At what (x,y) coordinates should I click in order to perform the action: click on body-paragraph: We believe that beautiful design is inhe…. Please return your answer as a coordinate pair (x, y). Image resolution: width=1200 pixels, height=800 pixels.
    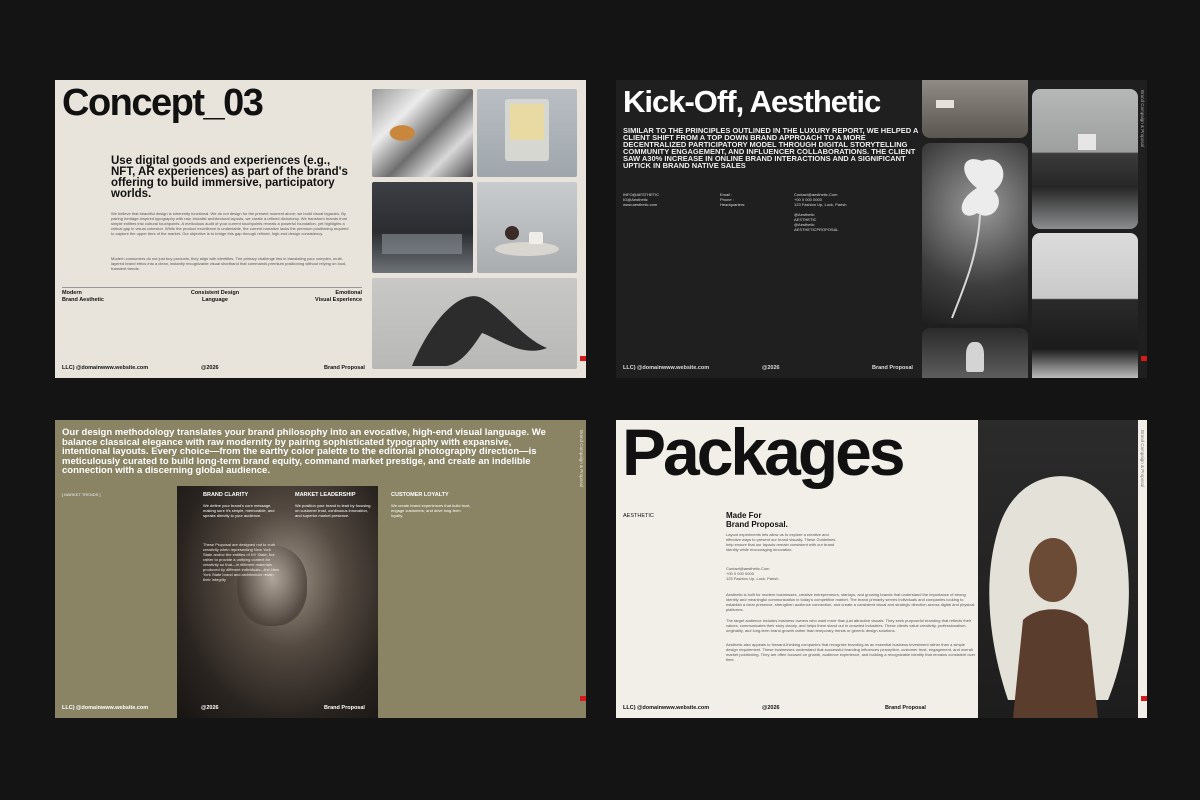
    Looking at the image, I should click on (230, 223).